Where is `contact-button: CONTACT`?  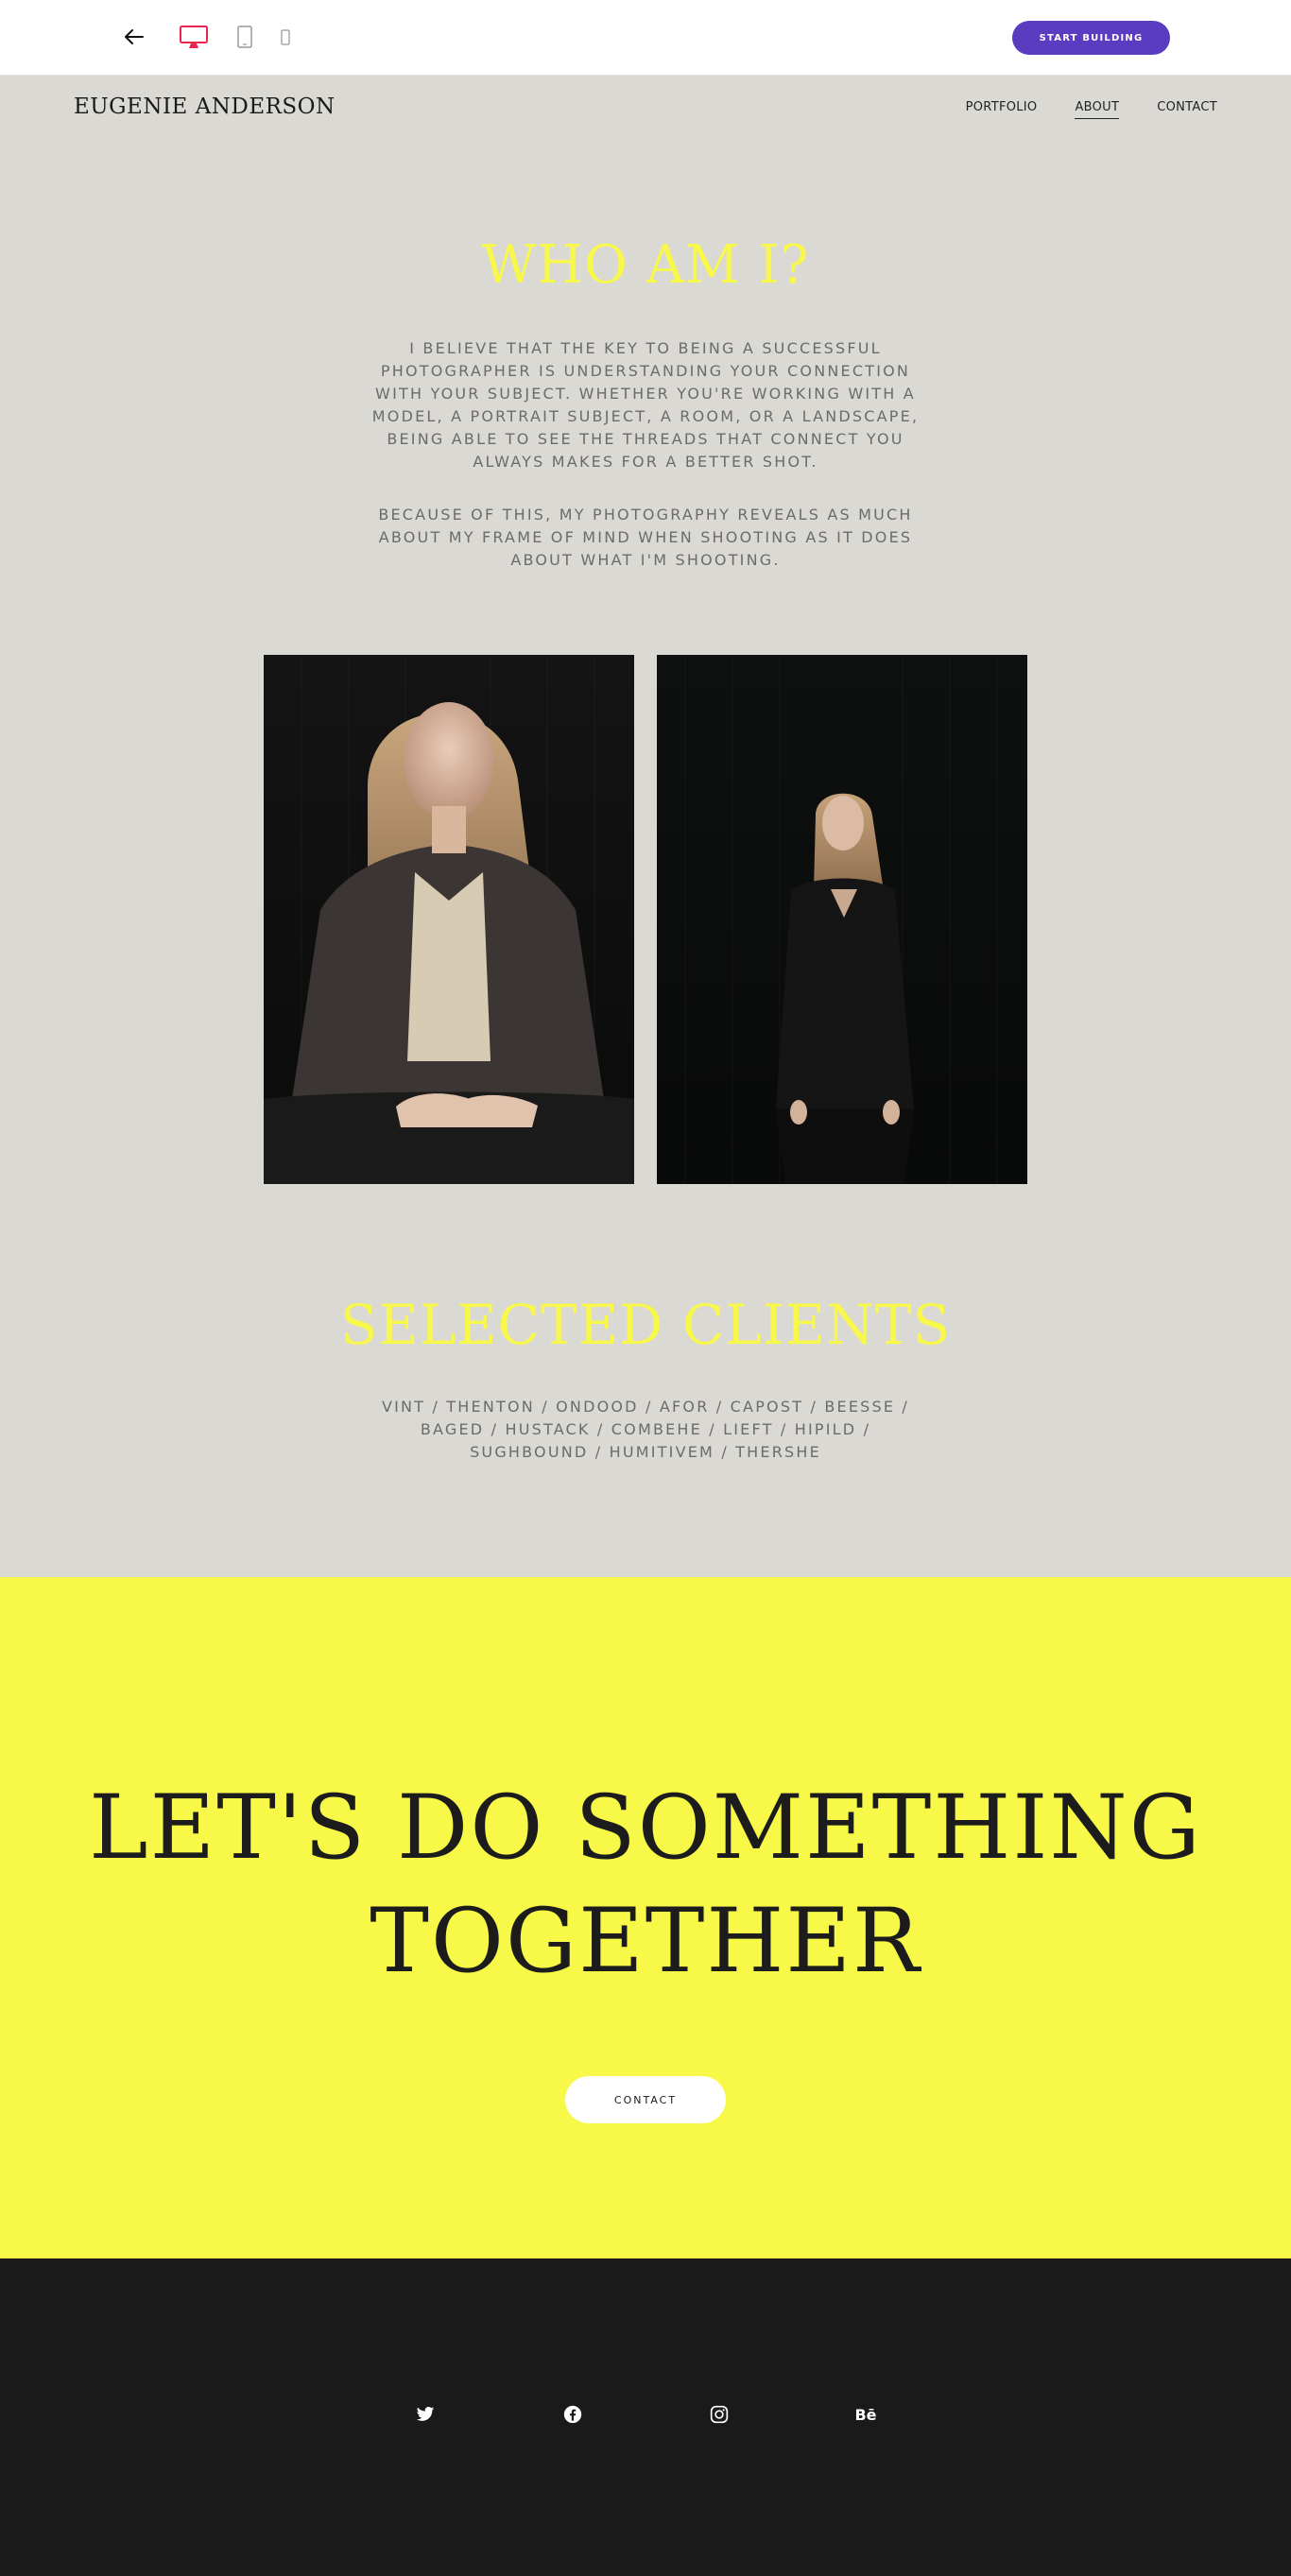 contact-button: CONTACT is located at coordinates (645, 2099).